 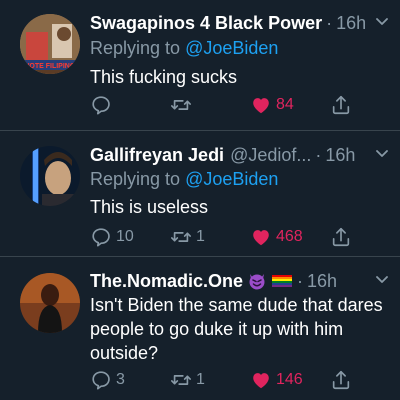 What do you see at coordinates (112, 237) in the screenshot?
I see `reply-button: 10` at bounding box center [112, 237].